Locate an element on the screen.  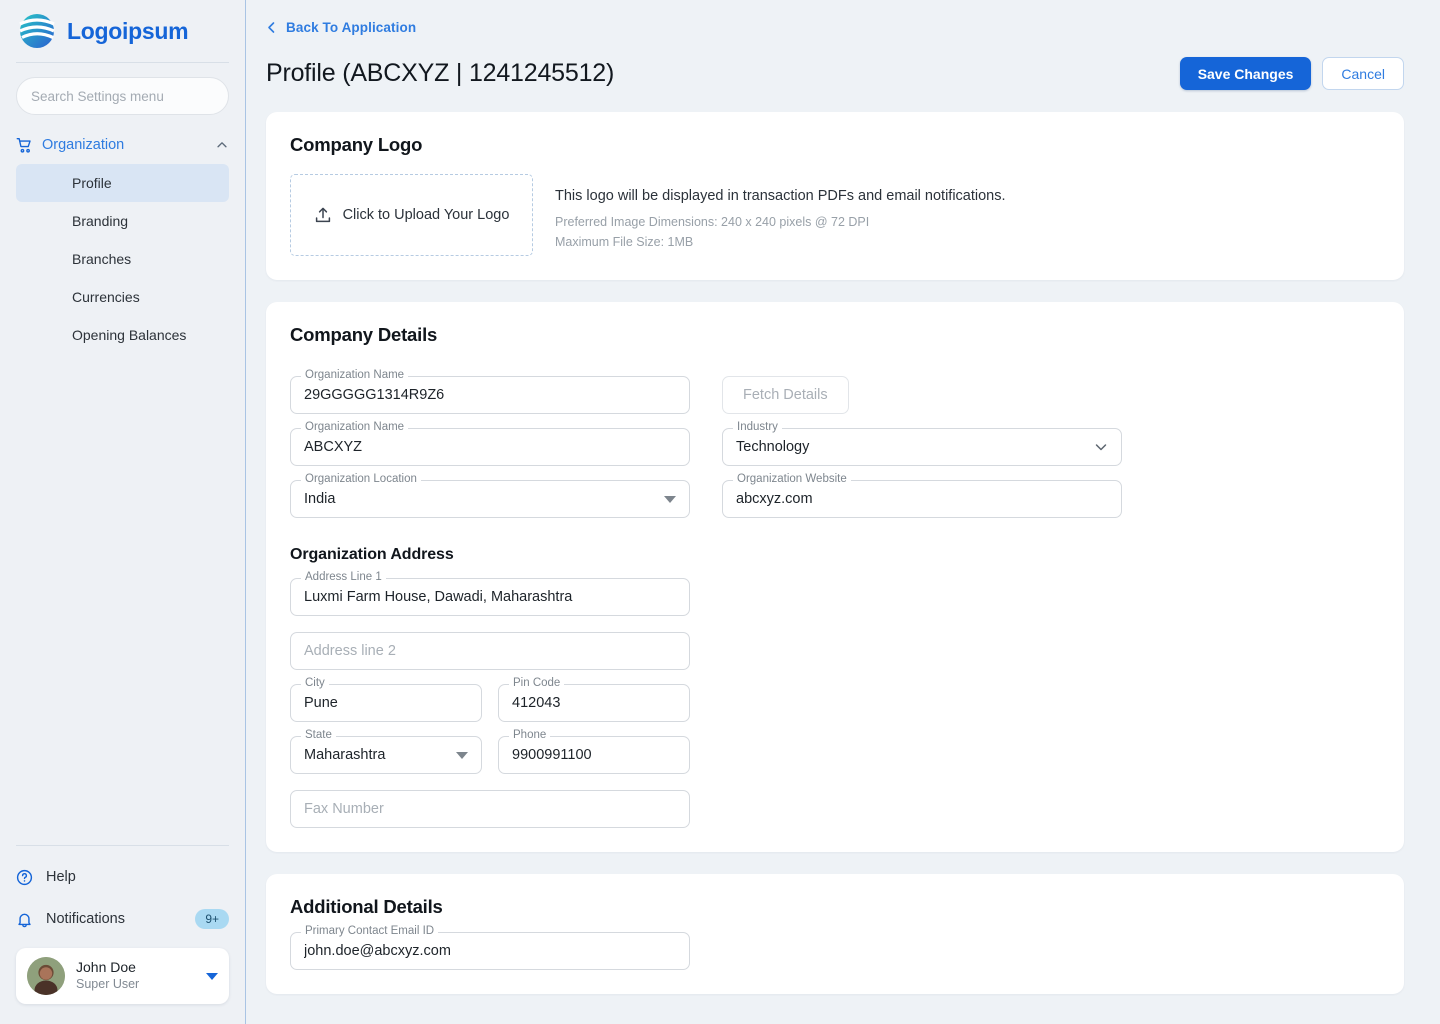
additional-details-grid: Primary Contact Email ID is located at coordinates (490, 944).